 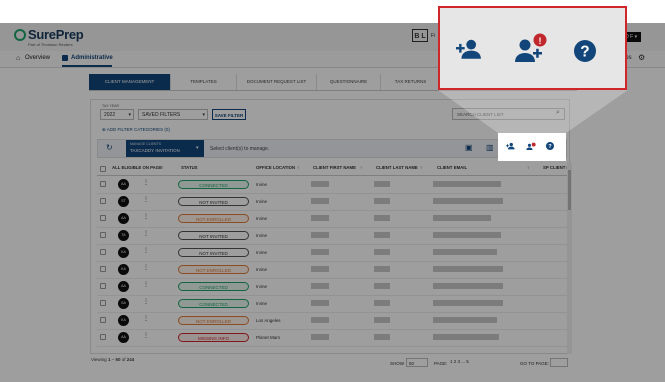 What do you see at coordinates (469, 51) in the screenshot?
I see `add-user-icon` at bounding box center [469, 51].